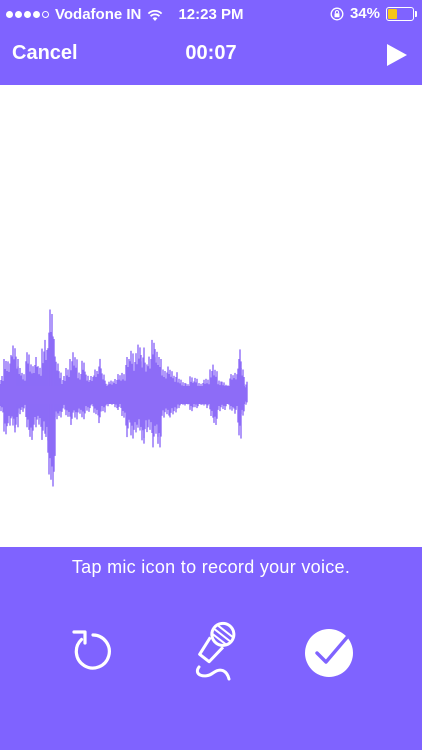  I want to click on status-right: 34%, so click(373, 13).